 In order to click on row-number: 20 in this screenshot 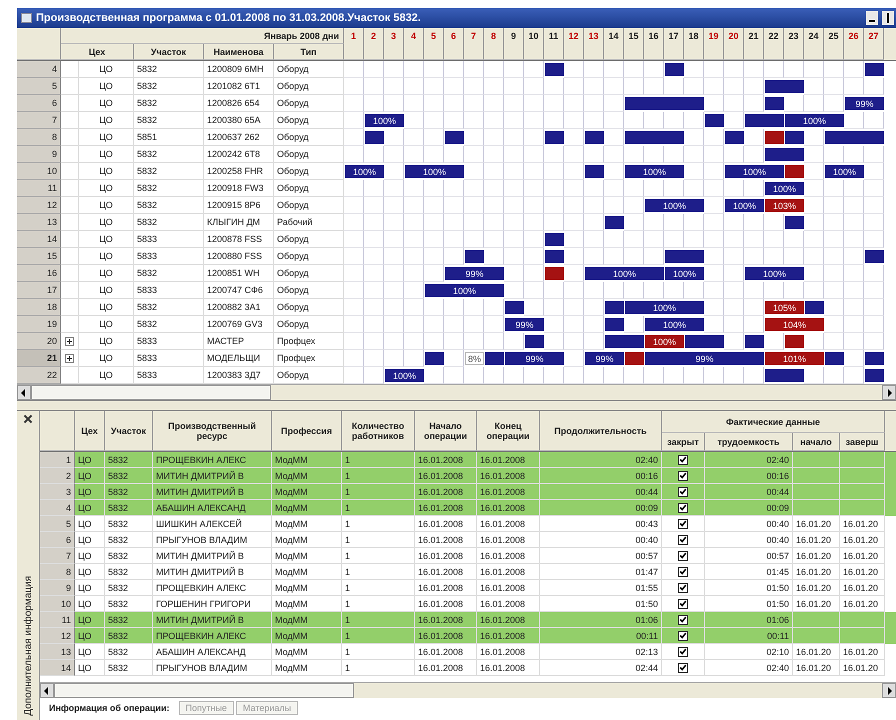, I will do `click(39, 341)`.